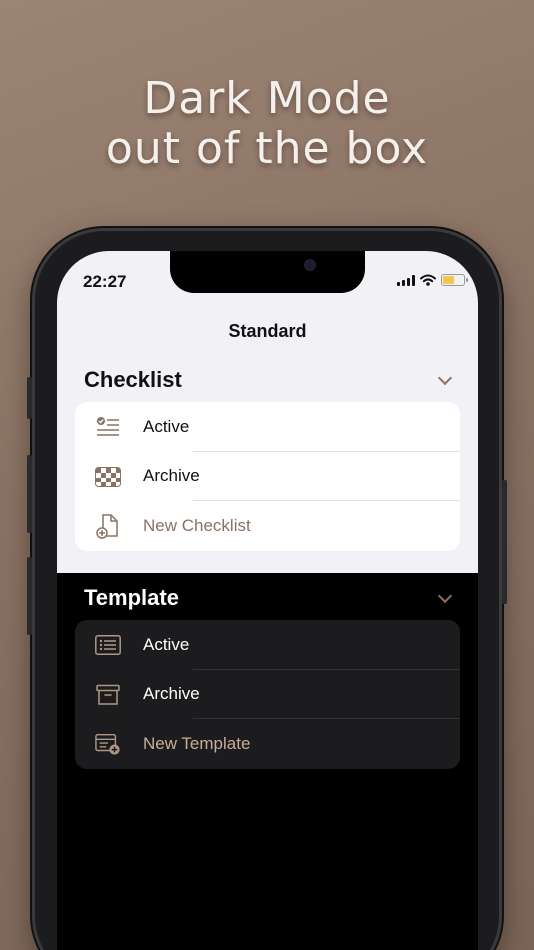 This screenshot has height=950, width=534. Describe the element at coordinates (131, 597) in the screenshot. I see `template-section-title: Template` at that location.